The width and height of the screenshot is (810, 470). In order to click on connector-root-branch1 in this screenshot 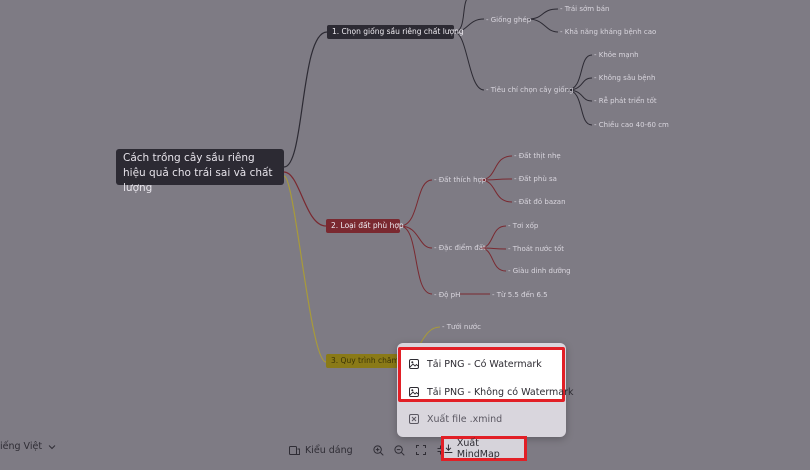, I will do `click(305, 99)`.